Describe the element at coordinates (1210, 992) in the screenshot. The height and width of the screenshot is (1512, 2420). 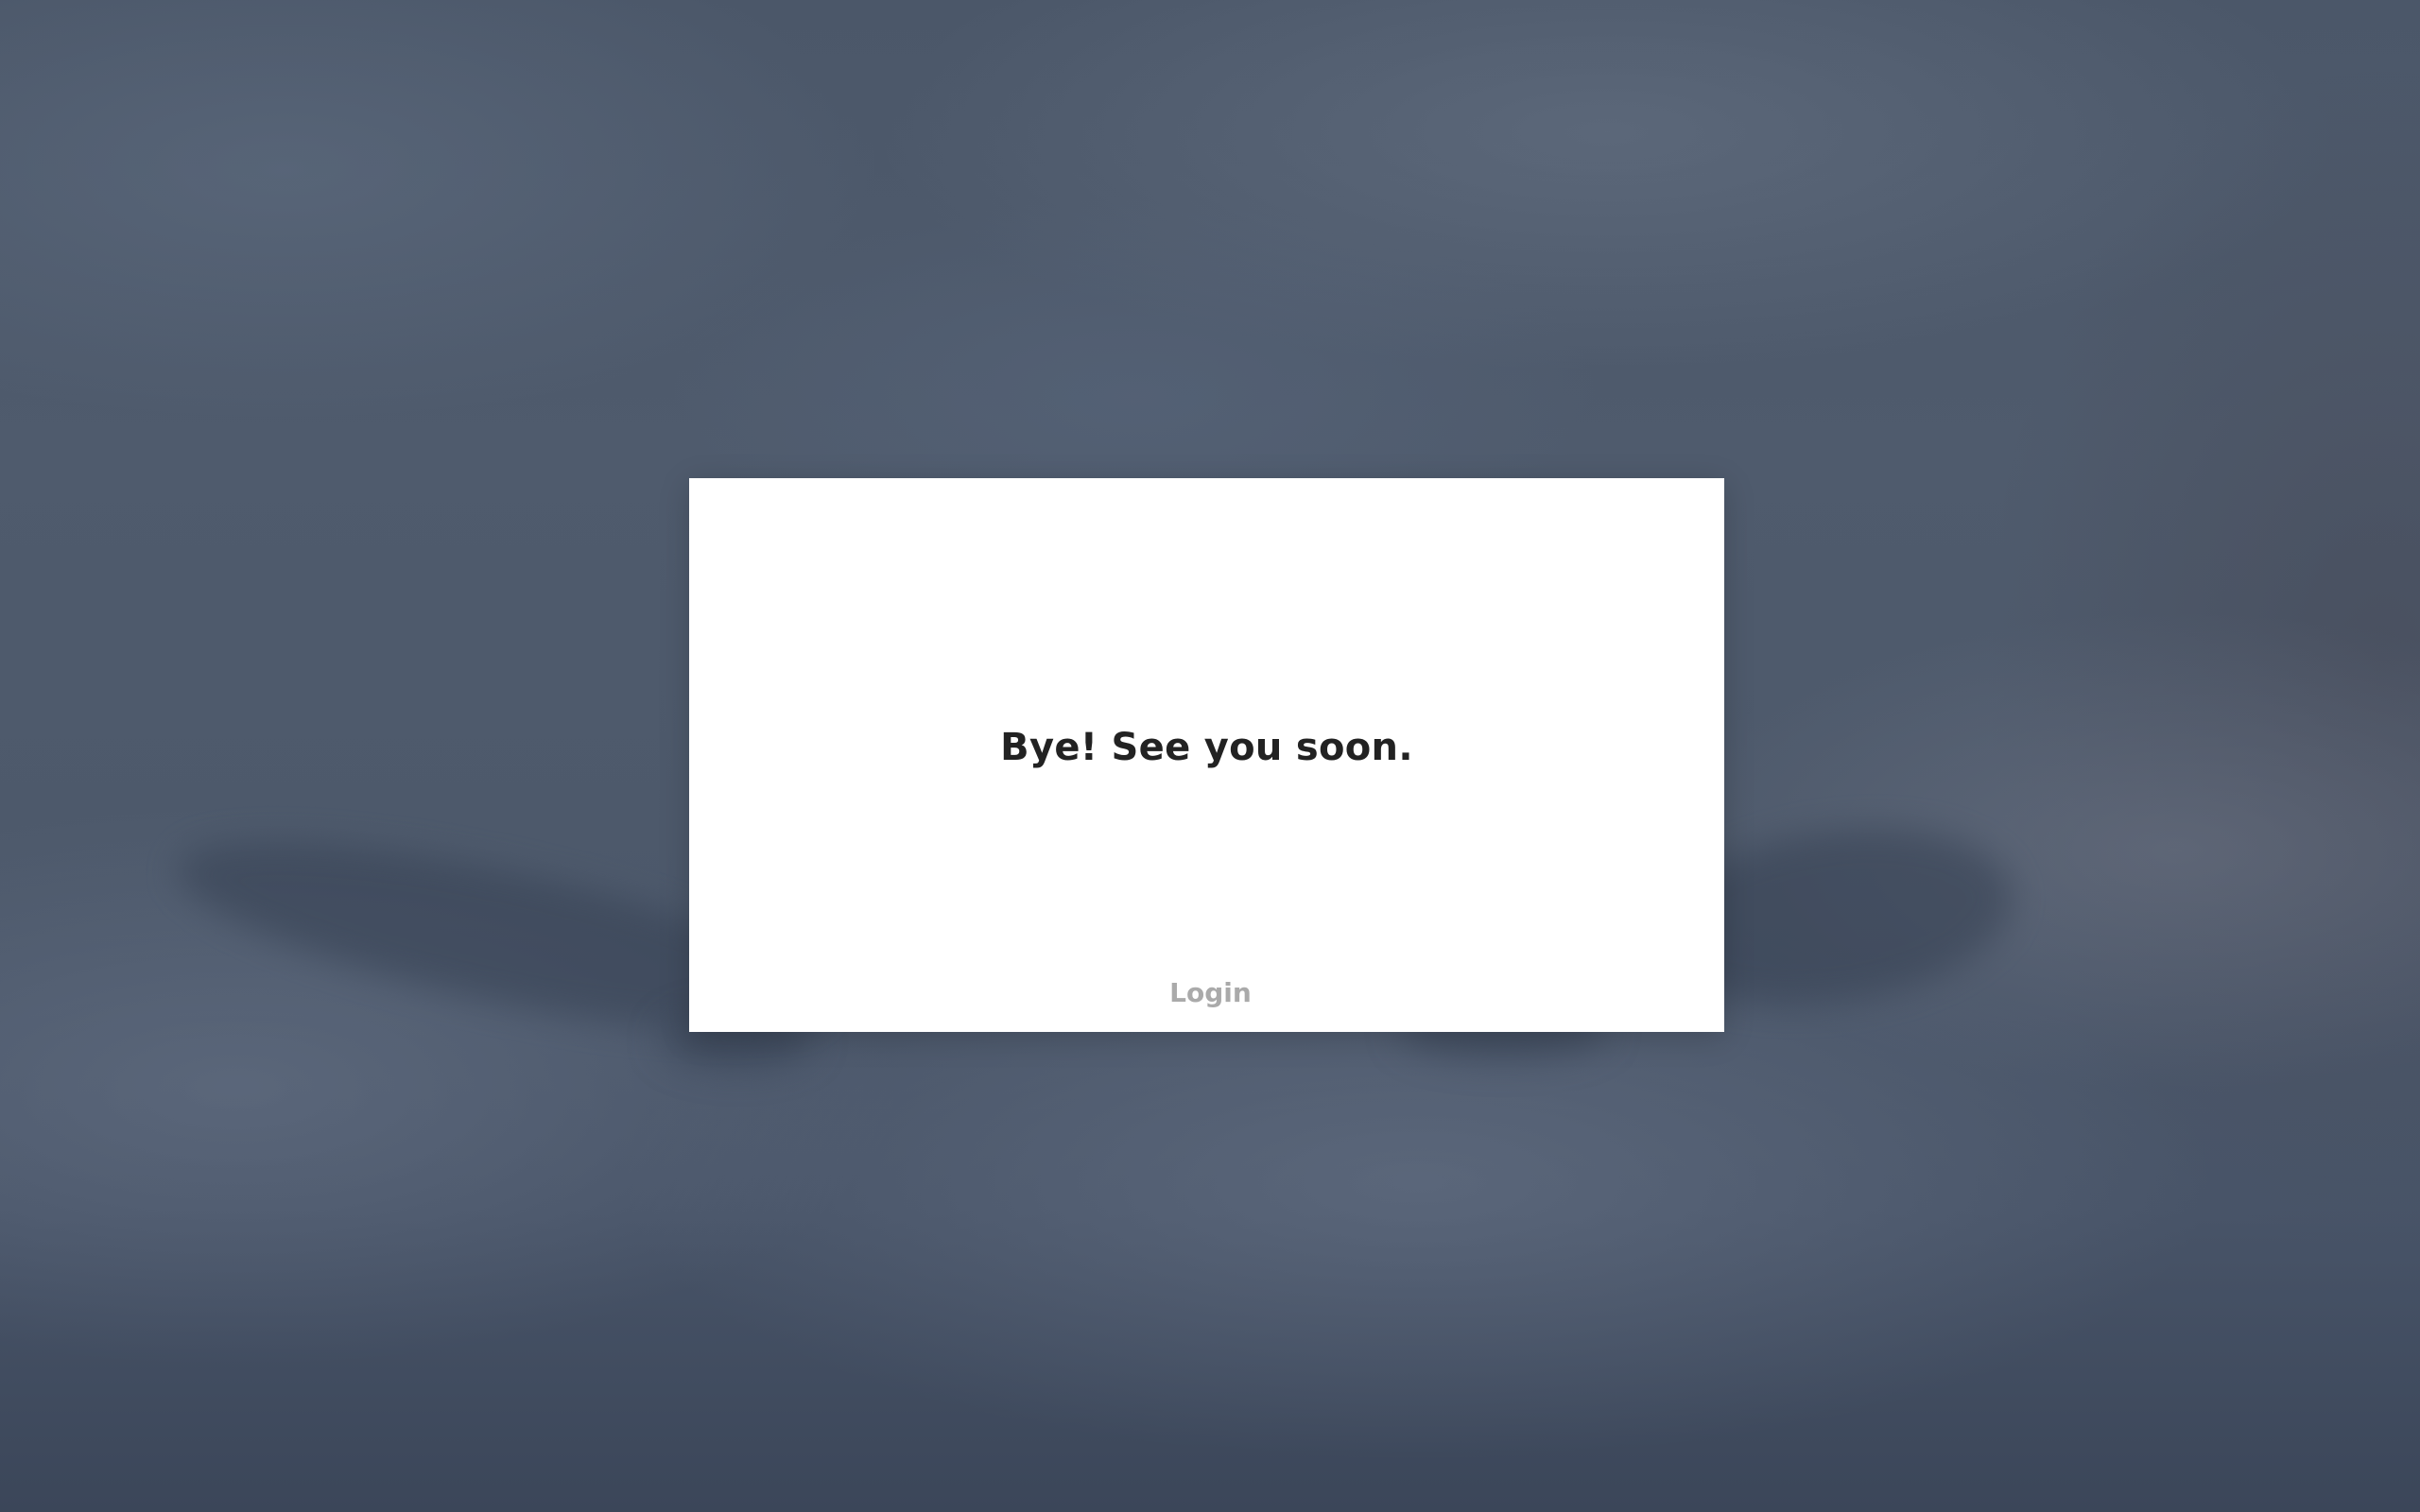
I see `login-link: Login` at that location.